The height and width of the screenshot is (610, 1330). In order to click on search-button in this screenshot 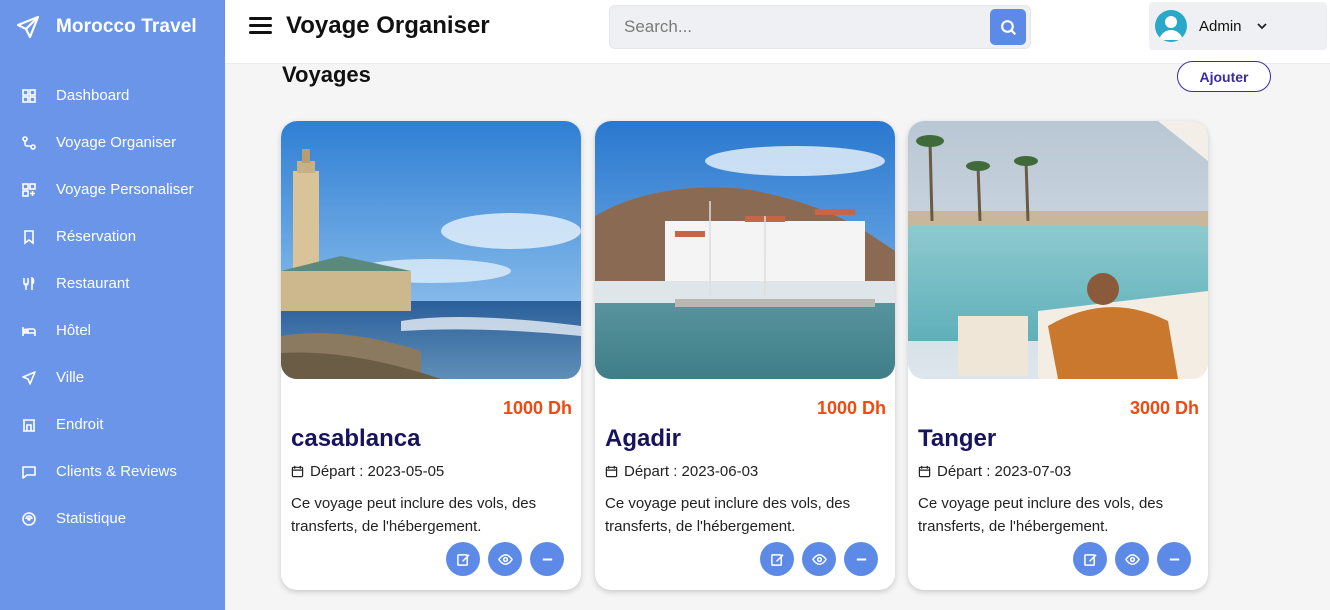, I will do `click(1008, 27)`.